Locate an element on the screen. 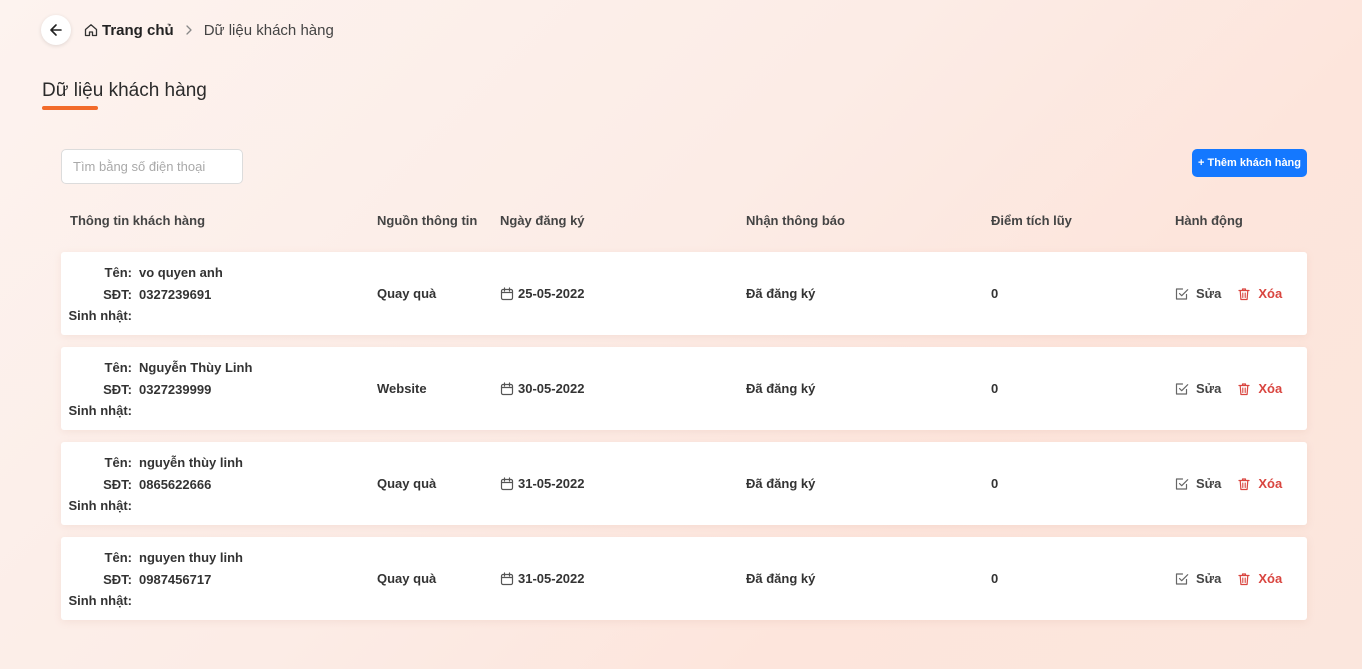 This screenshot has height=669, width=1362. column-header-register-date: Ngày đăng ký is located at coordinates (542, 220).